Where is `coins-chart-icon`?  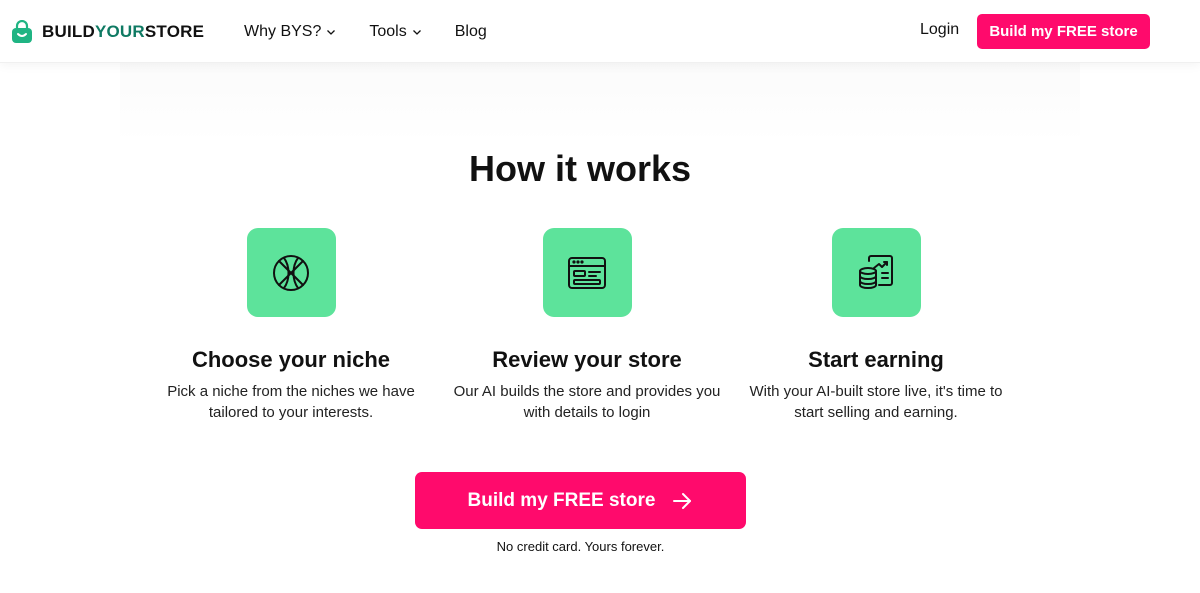
coins-chart-icon is located at coordinates (876, 271).